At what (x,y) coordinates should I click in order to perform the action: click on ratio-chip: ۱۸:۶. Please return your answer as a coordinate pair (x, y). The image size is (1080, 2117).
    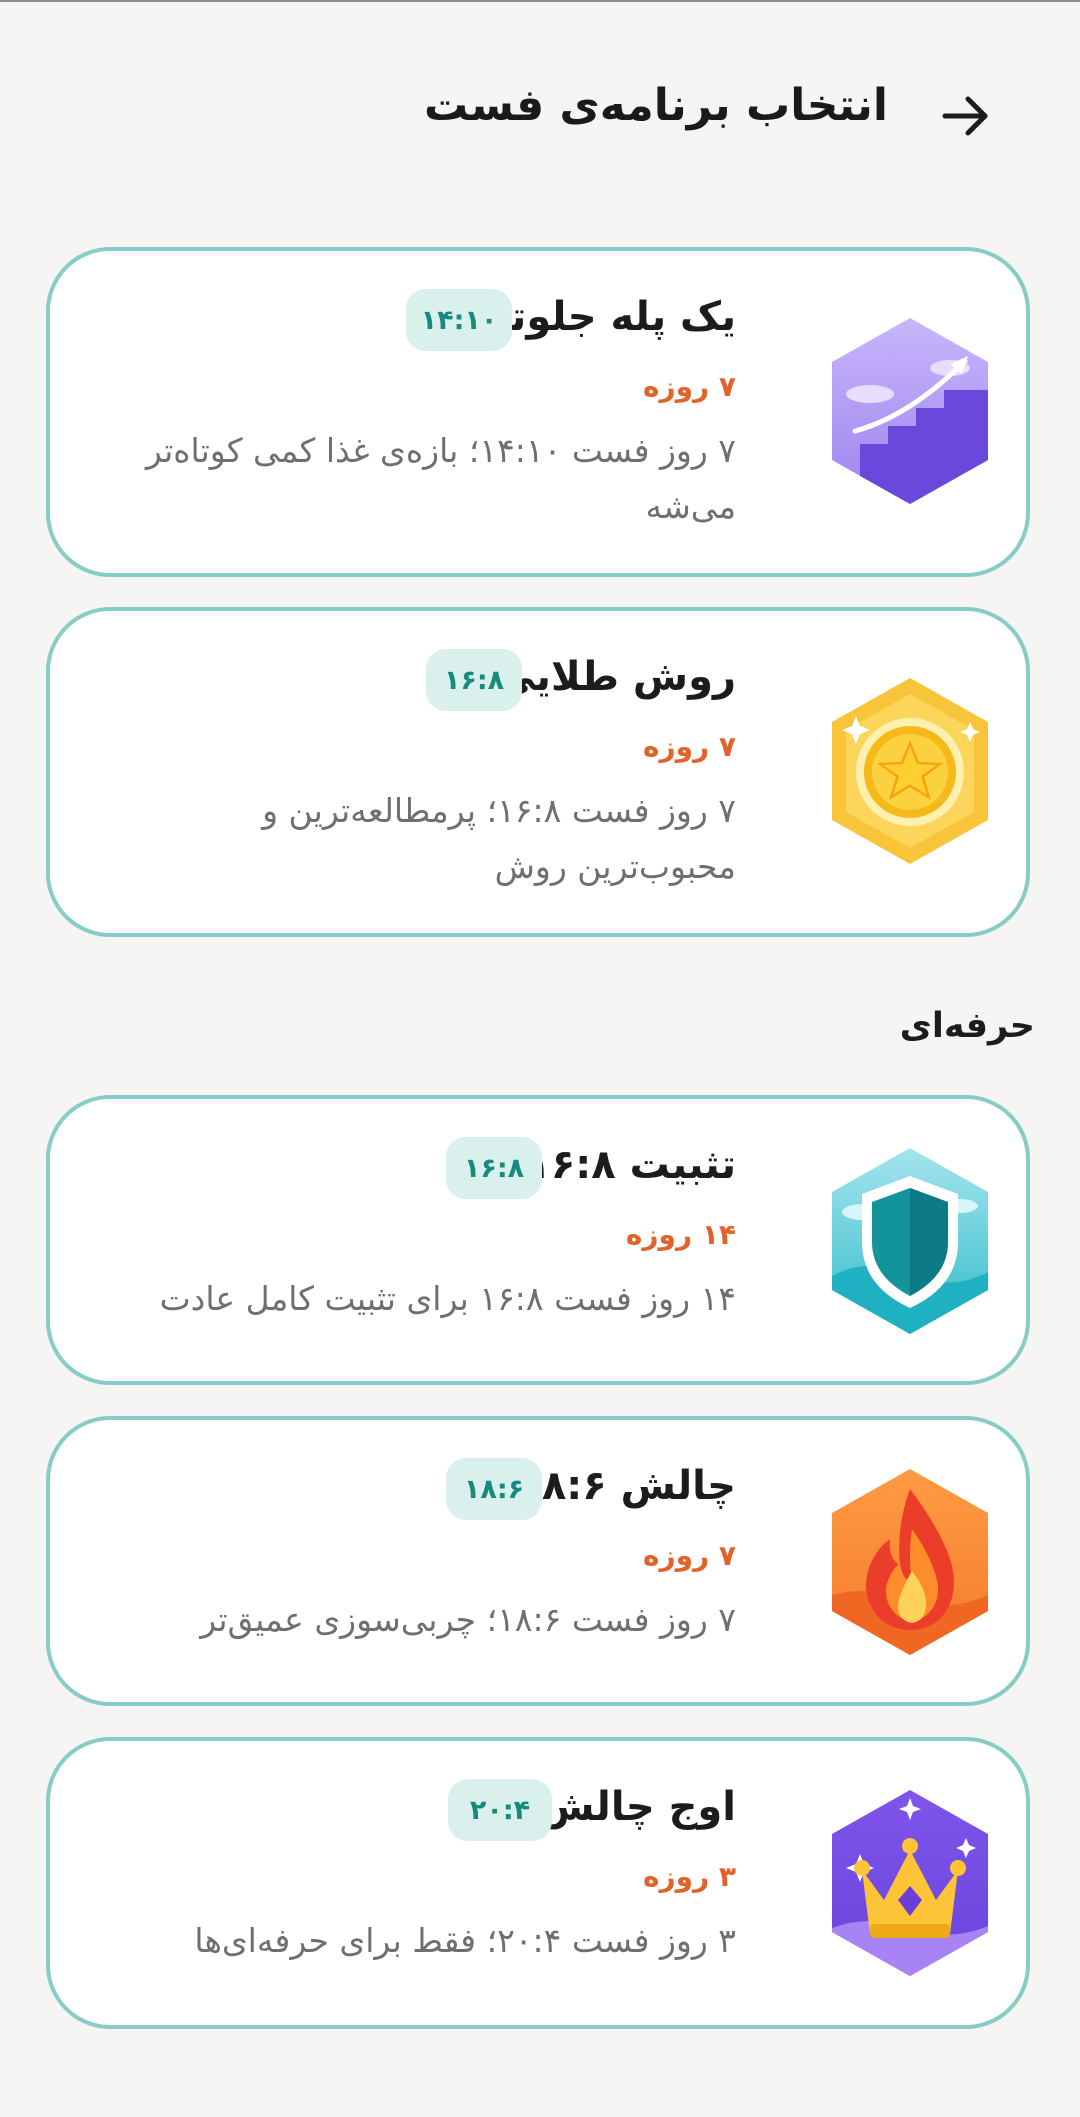
    Looking at the image, I should click on (494, 1489).